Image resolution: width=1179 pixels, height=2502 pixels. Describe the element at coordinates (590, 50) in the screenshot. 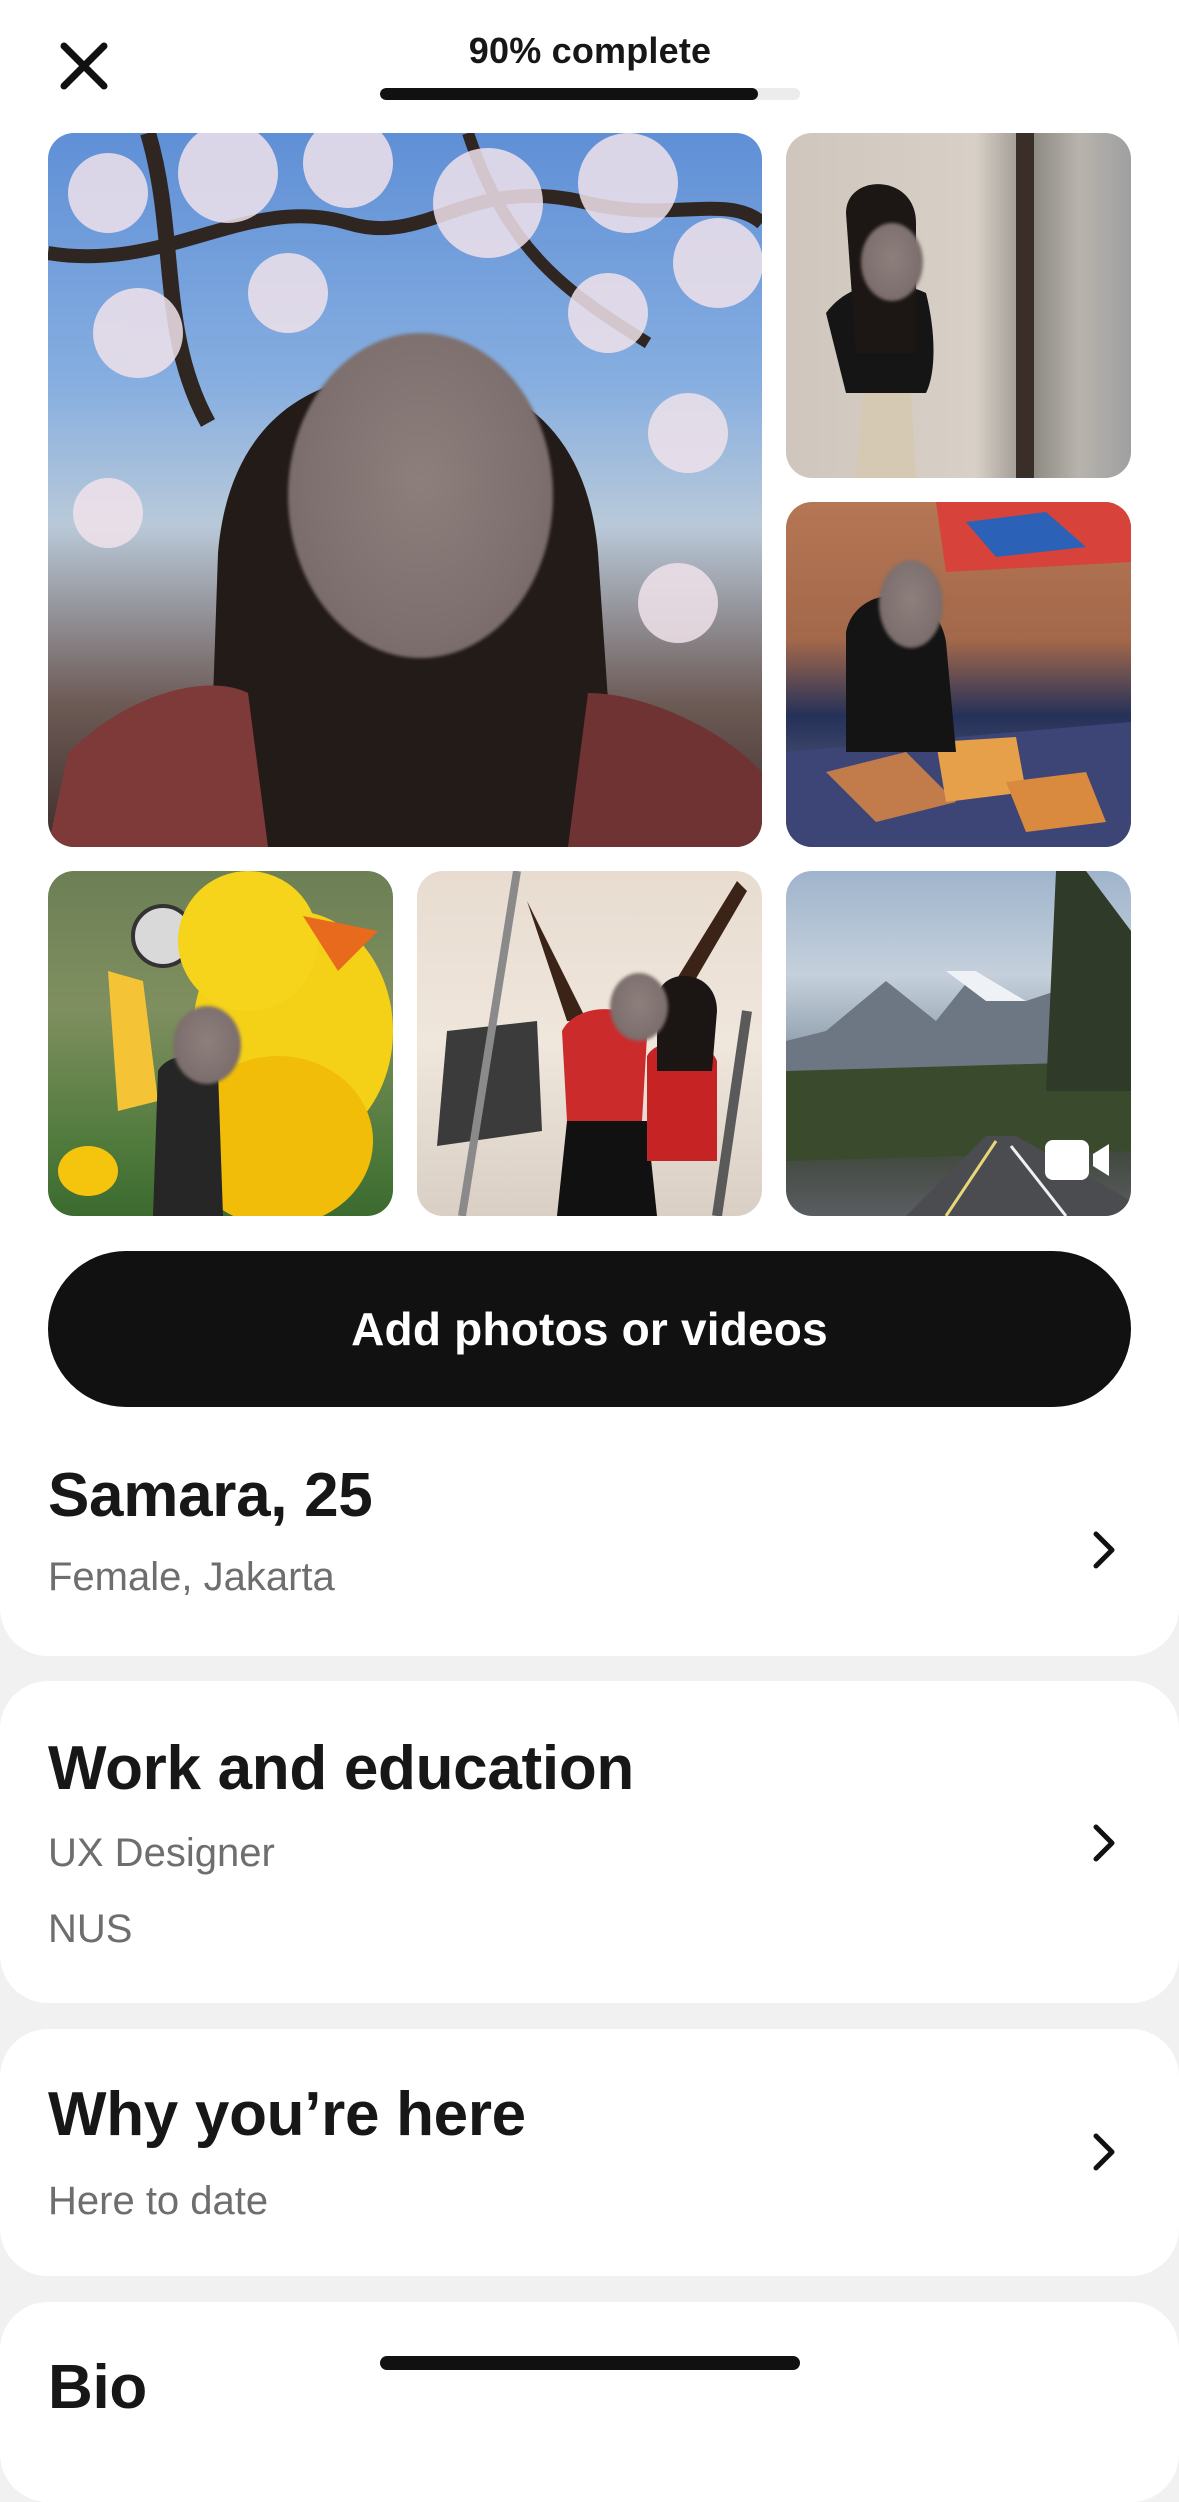

I see `progress-label: 90% complete` at that location.